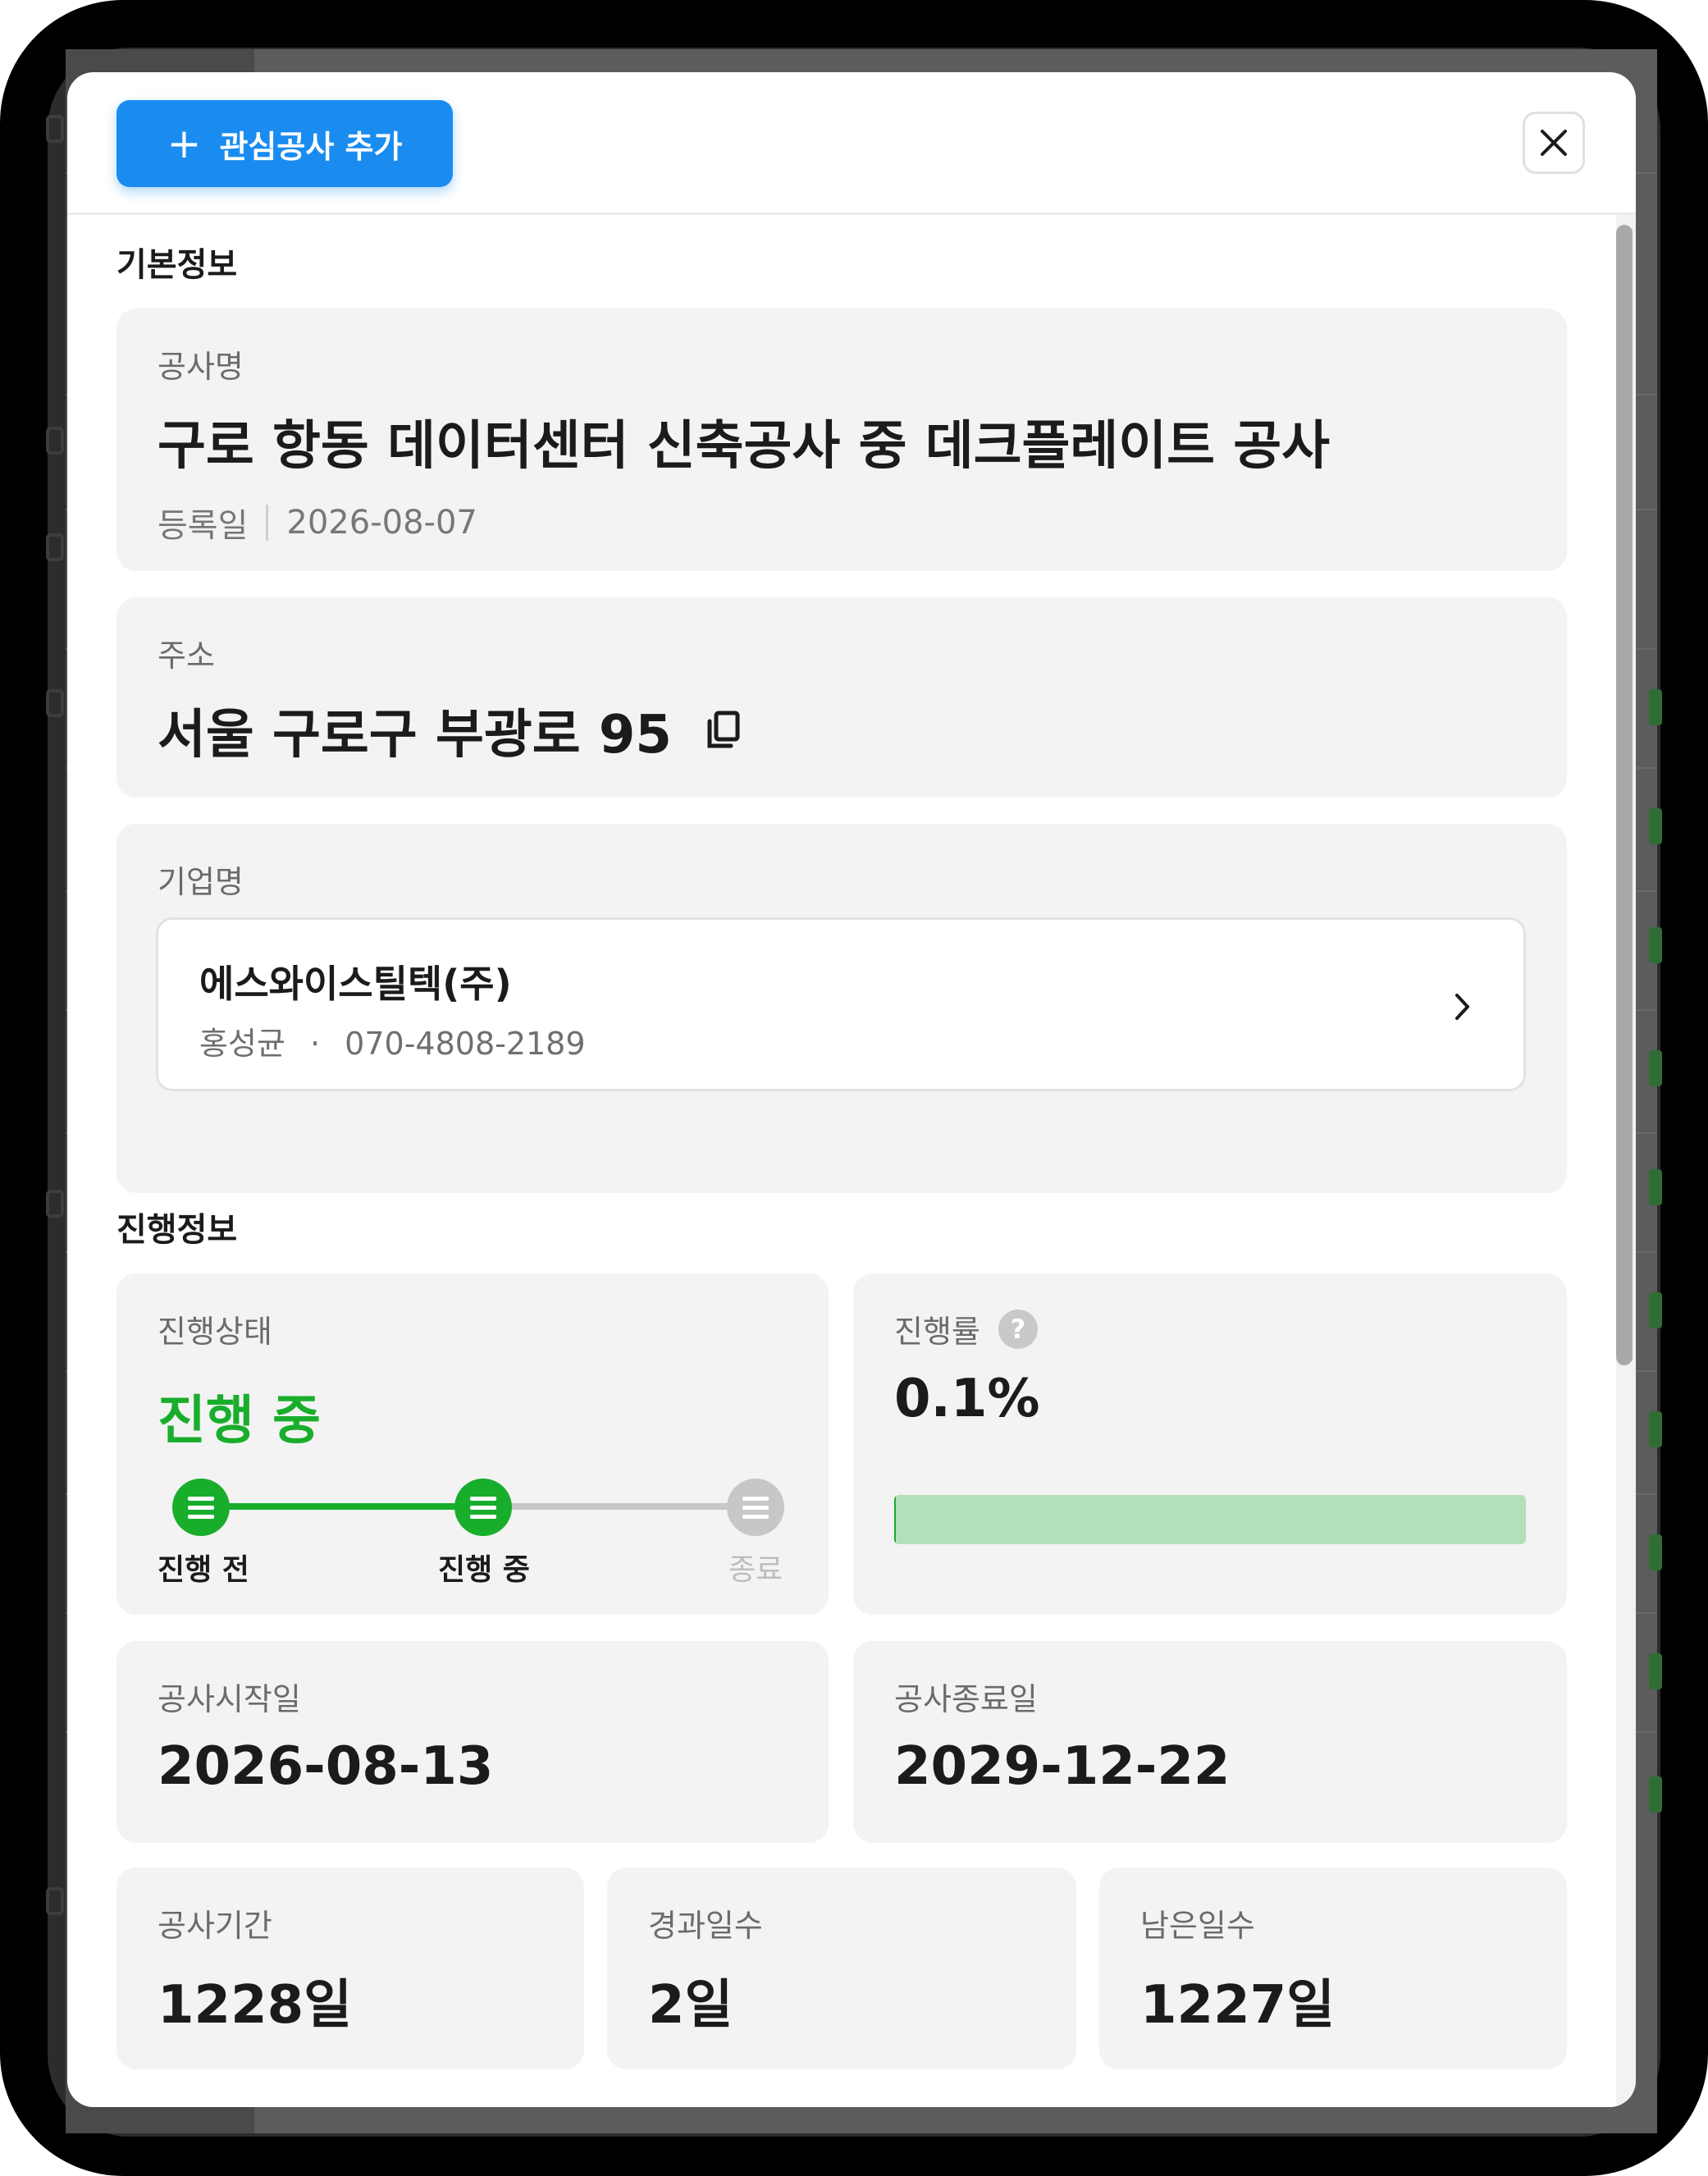 This screenshot has height=2176, width=1708. What do you see at coordinates (255, 2005) in the screenshot?
I see `duration-value: 1228일` at bounding box center [255, 2005].